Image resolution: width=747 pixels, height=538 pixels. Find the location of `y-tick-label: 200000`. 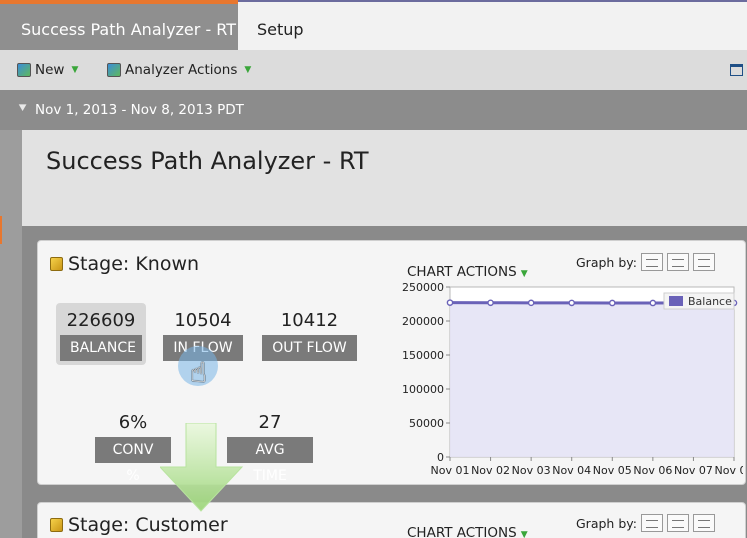

y-tick-label: 200000 is located at coordinates (423, 321).